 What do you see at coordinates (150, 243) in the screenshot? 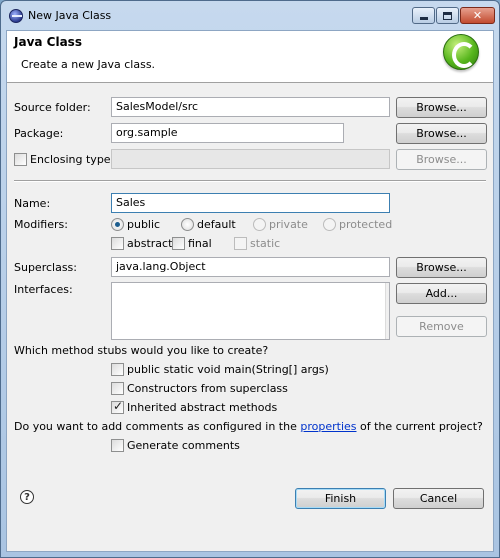
I see `abstract-label: abstract` at bounding box center [150, 243].